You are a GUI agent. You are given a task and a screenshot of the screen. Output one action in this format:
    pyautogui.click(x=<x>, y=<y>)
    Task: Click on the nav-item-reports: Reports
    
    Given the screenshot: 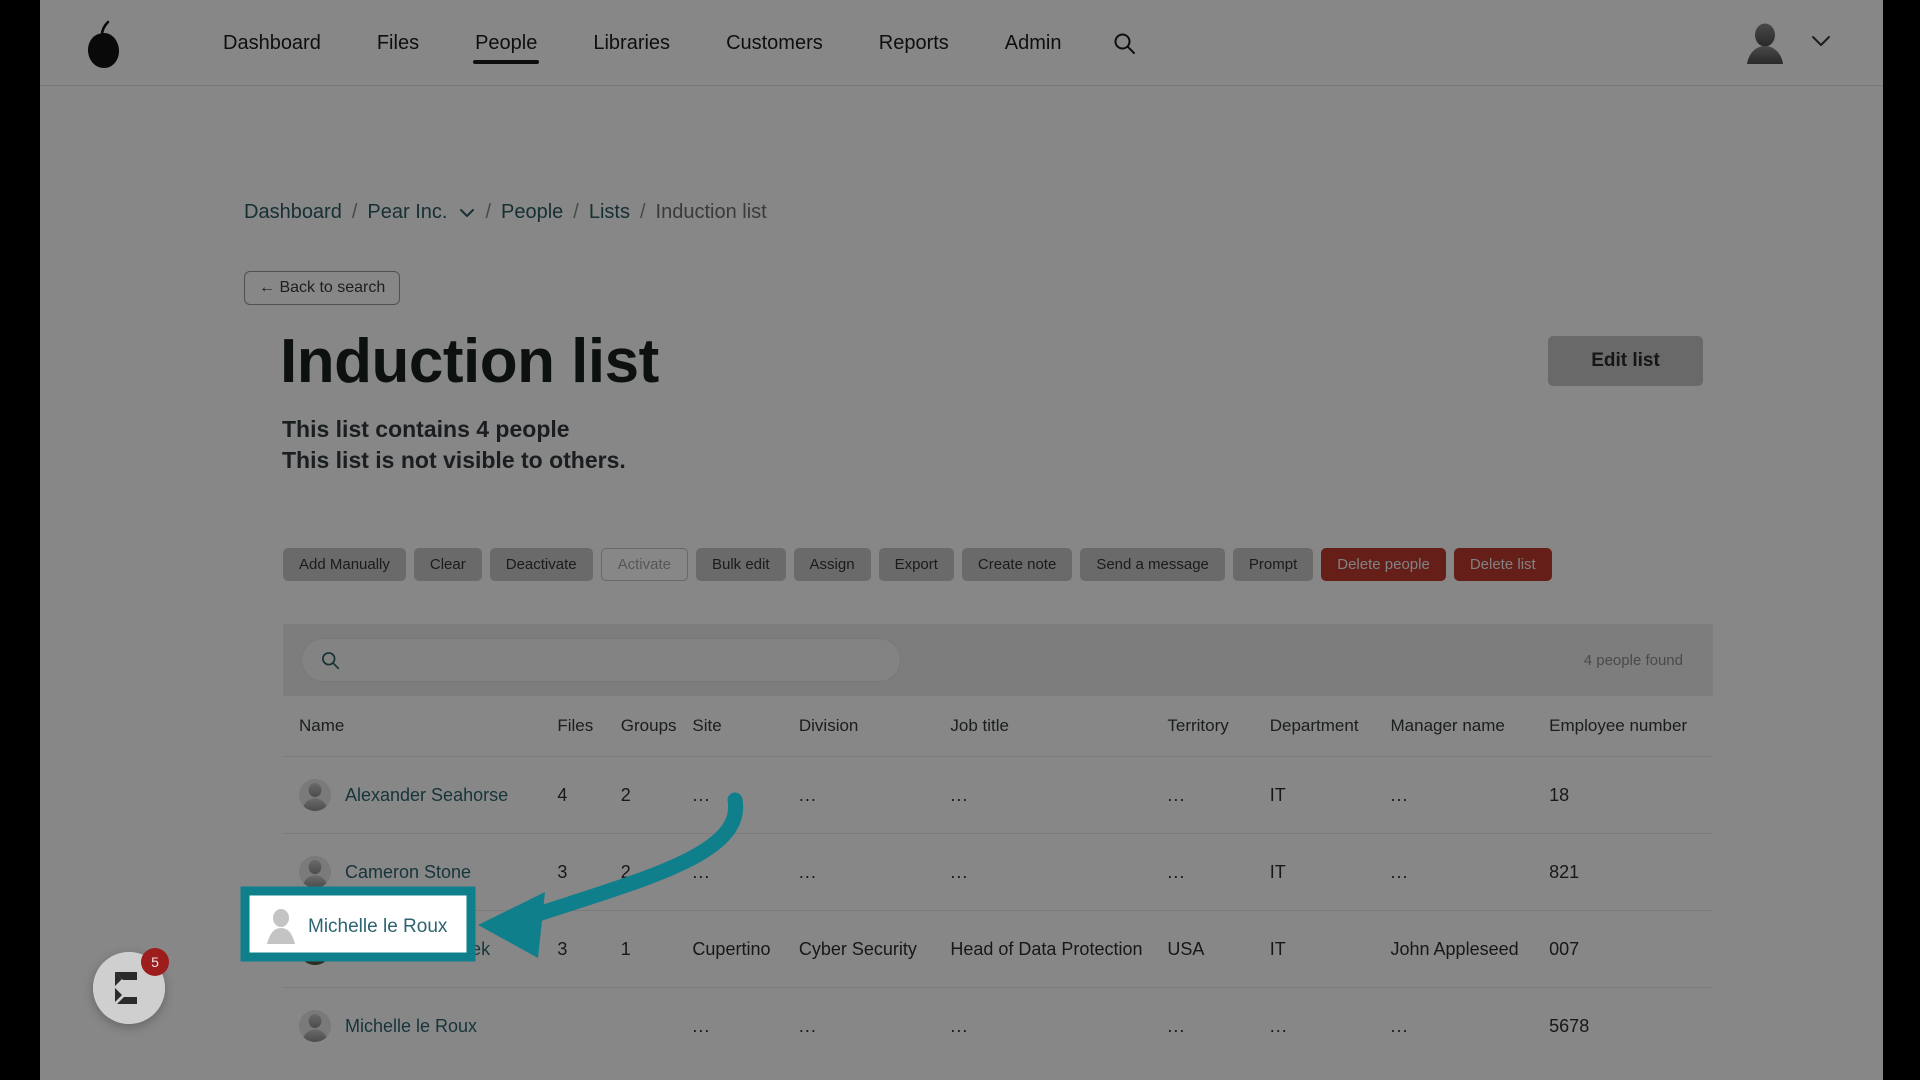 What is the action you would take?
    pyautogui.click(x=914, y=43)
    